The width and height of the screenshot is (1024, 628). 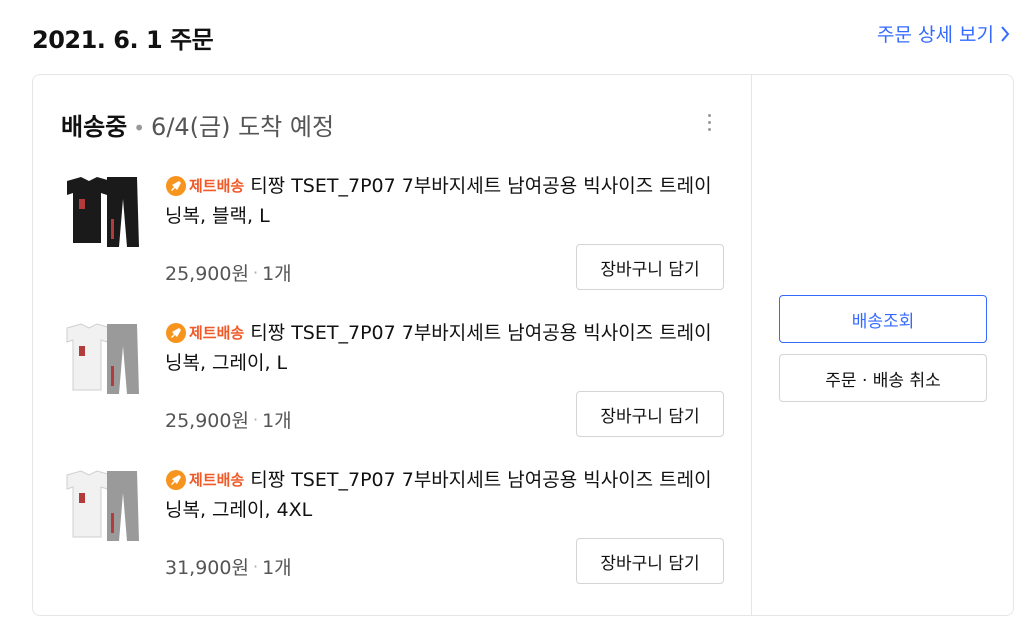 I want to click on cancel-order-button: 주문 · 배송 취소, so click(x=883, y=378).